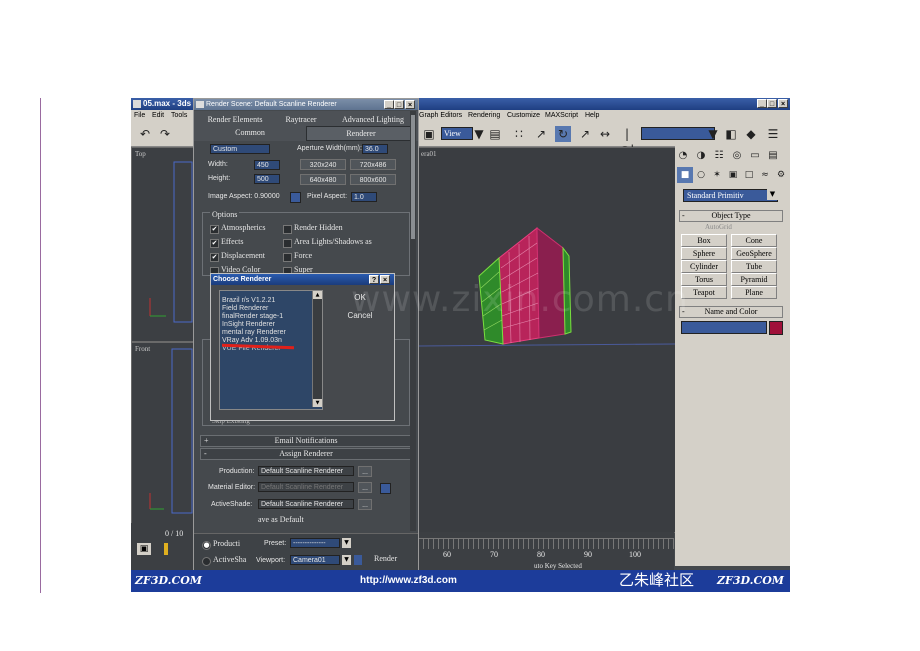  I want to click on hierarchy-tab-icon: ☷, so click(719, 156).